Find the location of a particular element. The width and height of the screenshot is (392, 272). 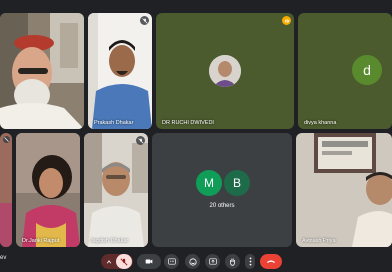

participant-name: DR RUCHI DWIVEDI is located at coordinates (188, 123).